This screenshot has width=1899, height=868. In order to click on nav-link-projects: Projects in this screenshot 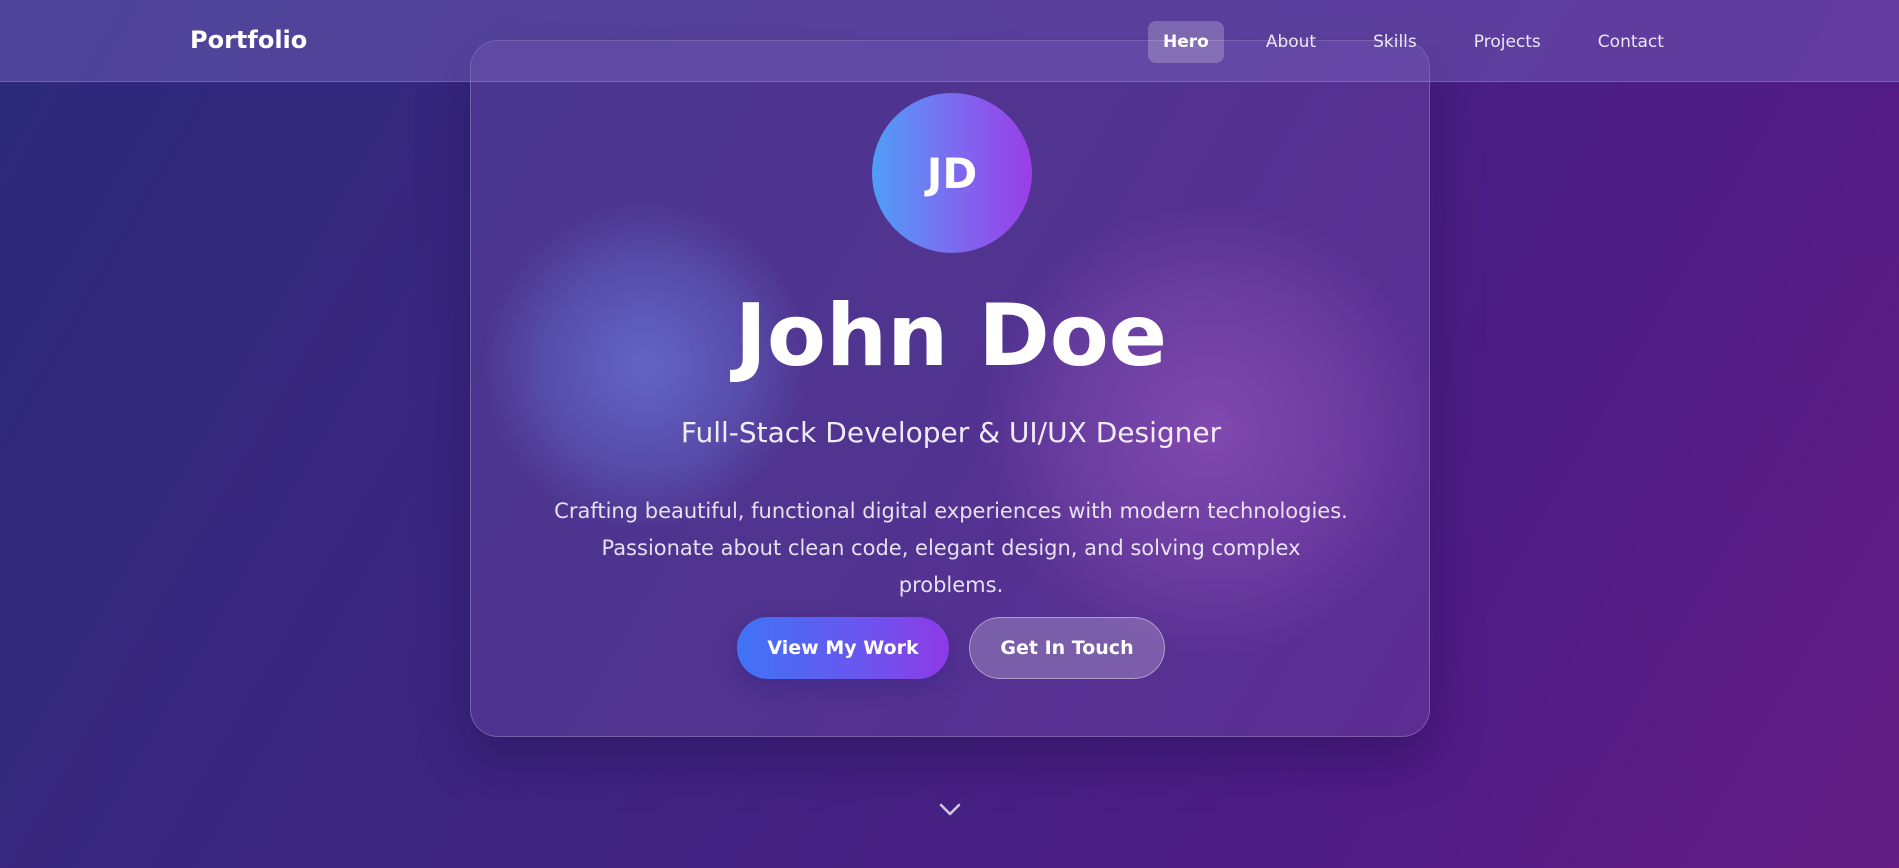, I will do `click(1507, 42)`.